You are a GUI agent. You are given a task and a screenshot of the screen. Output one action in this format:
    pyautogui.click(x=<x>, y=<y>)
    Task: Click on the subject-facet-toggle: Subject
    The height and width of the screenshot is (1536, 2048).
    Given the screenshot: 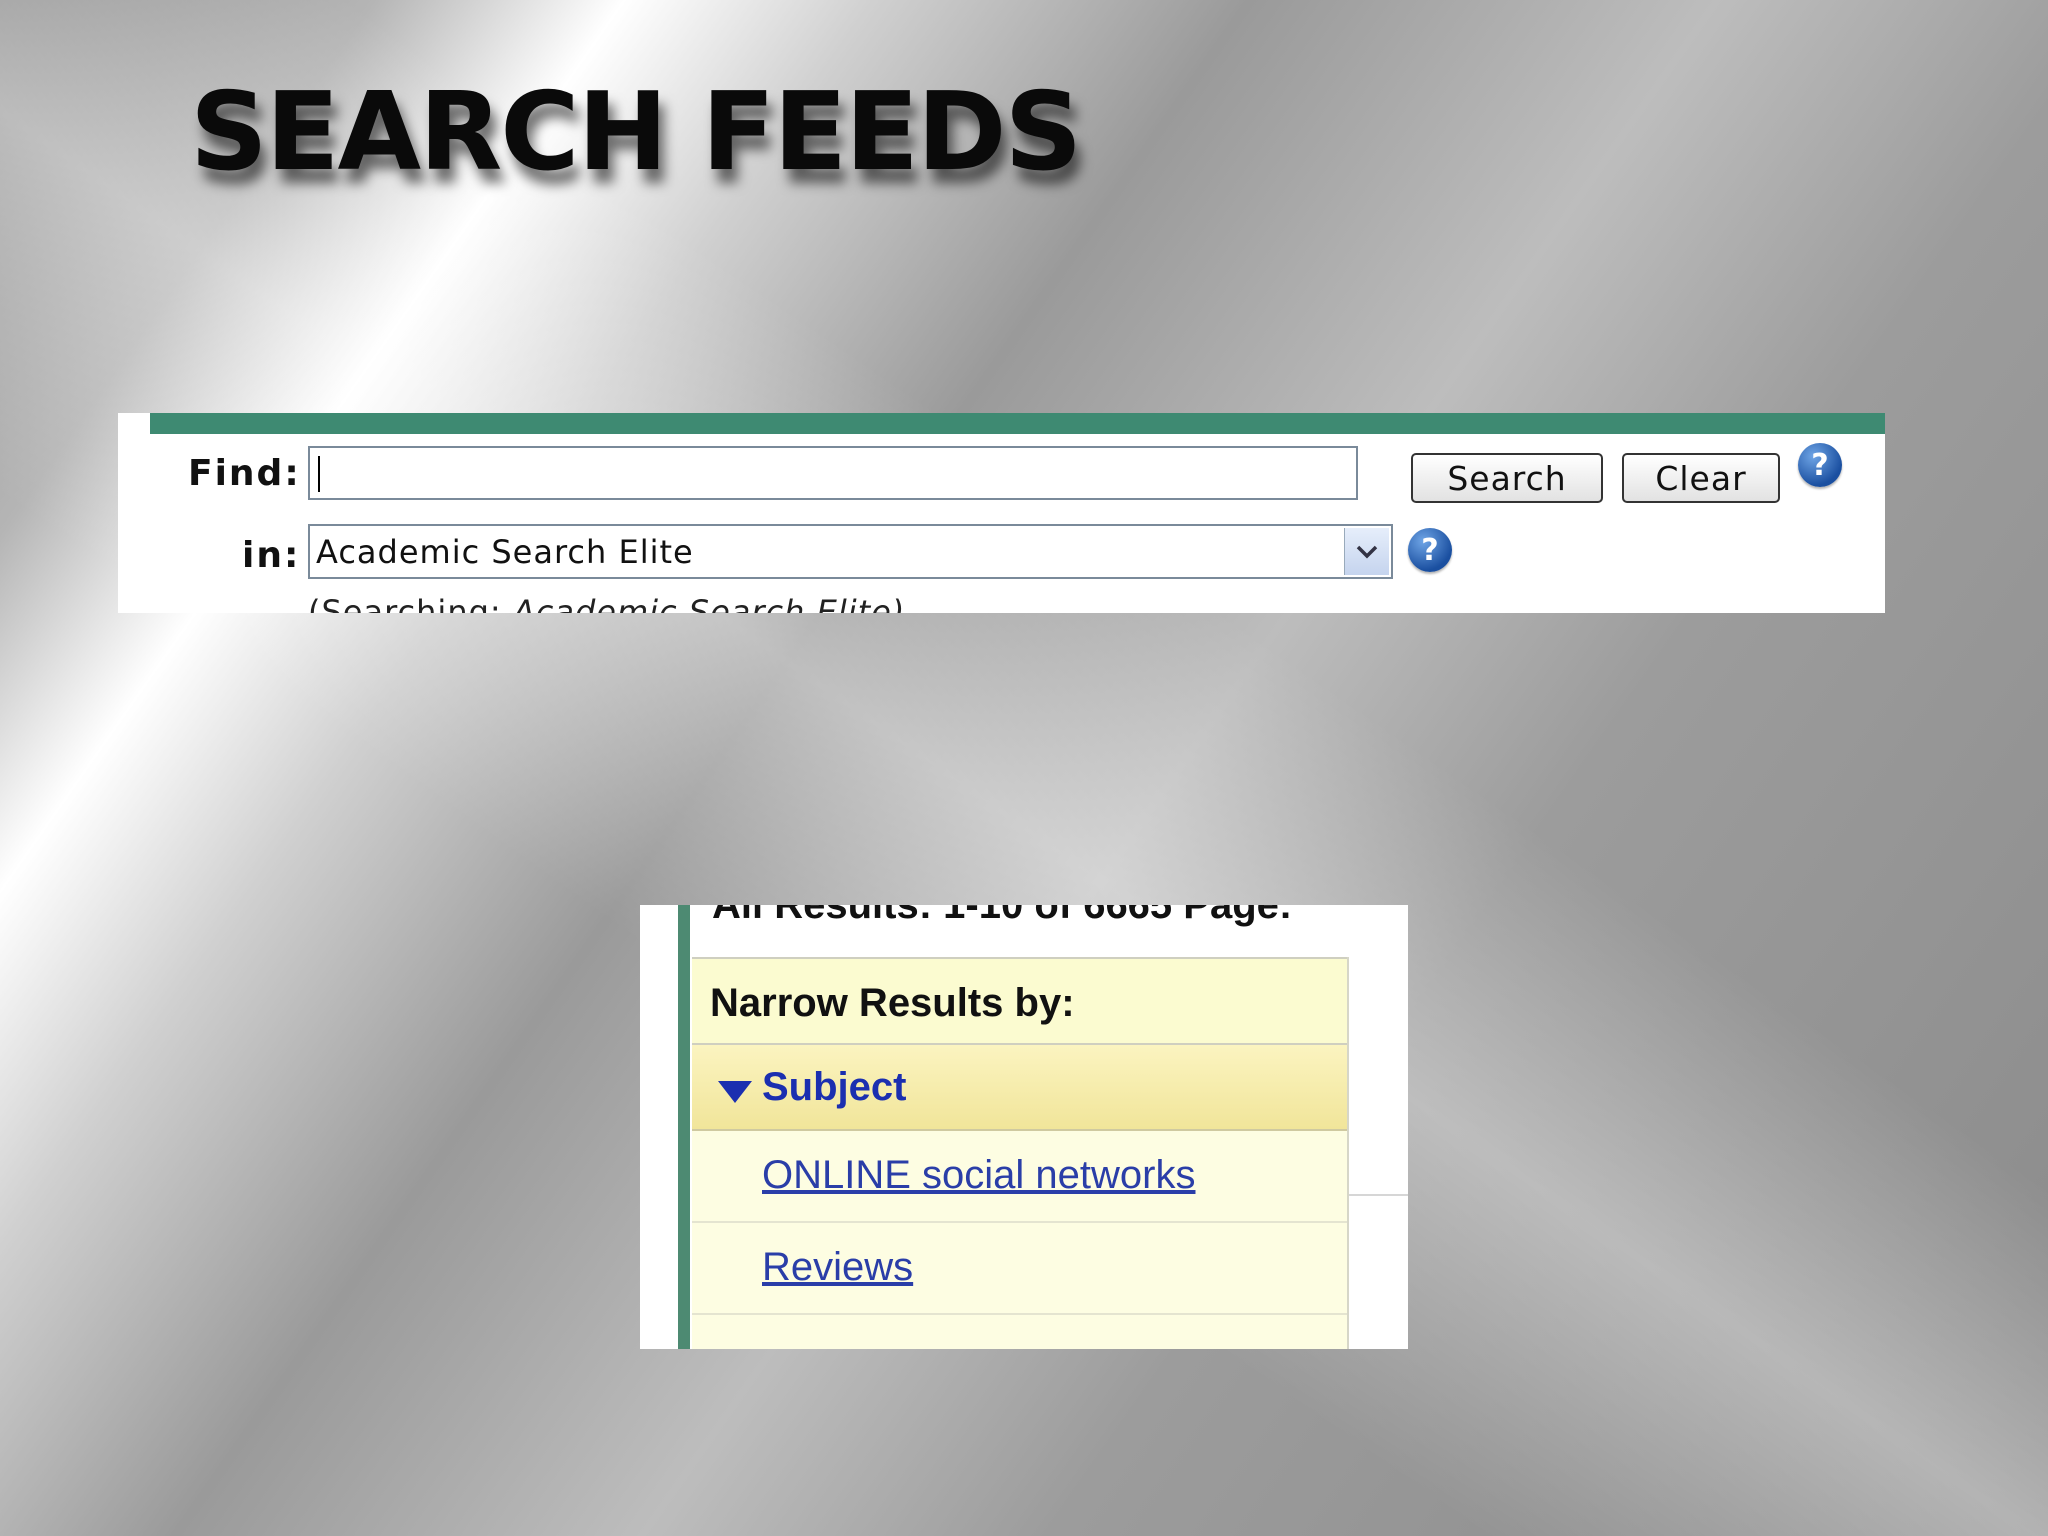 What is the action you would take?
    pyautogui.click(x=1019, y=1088)
    